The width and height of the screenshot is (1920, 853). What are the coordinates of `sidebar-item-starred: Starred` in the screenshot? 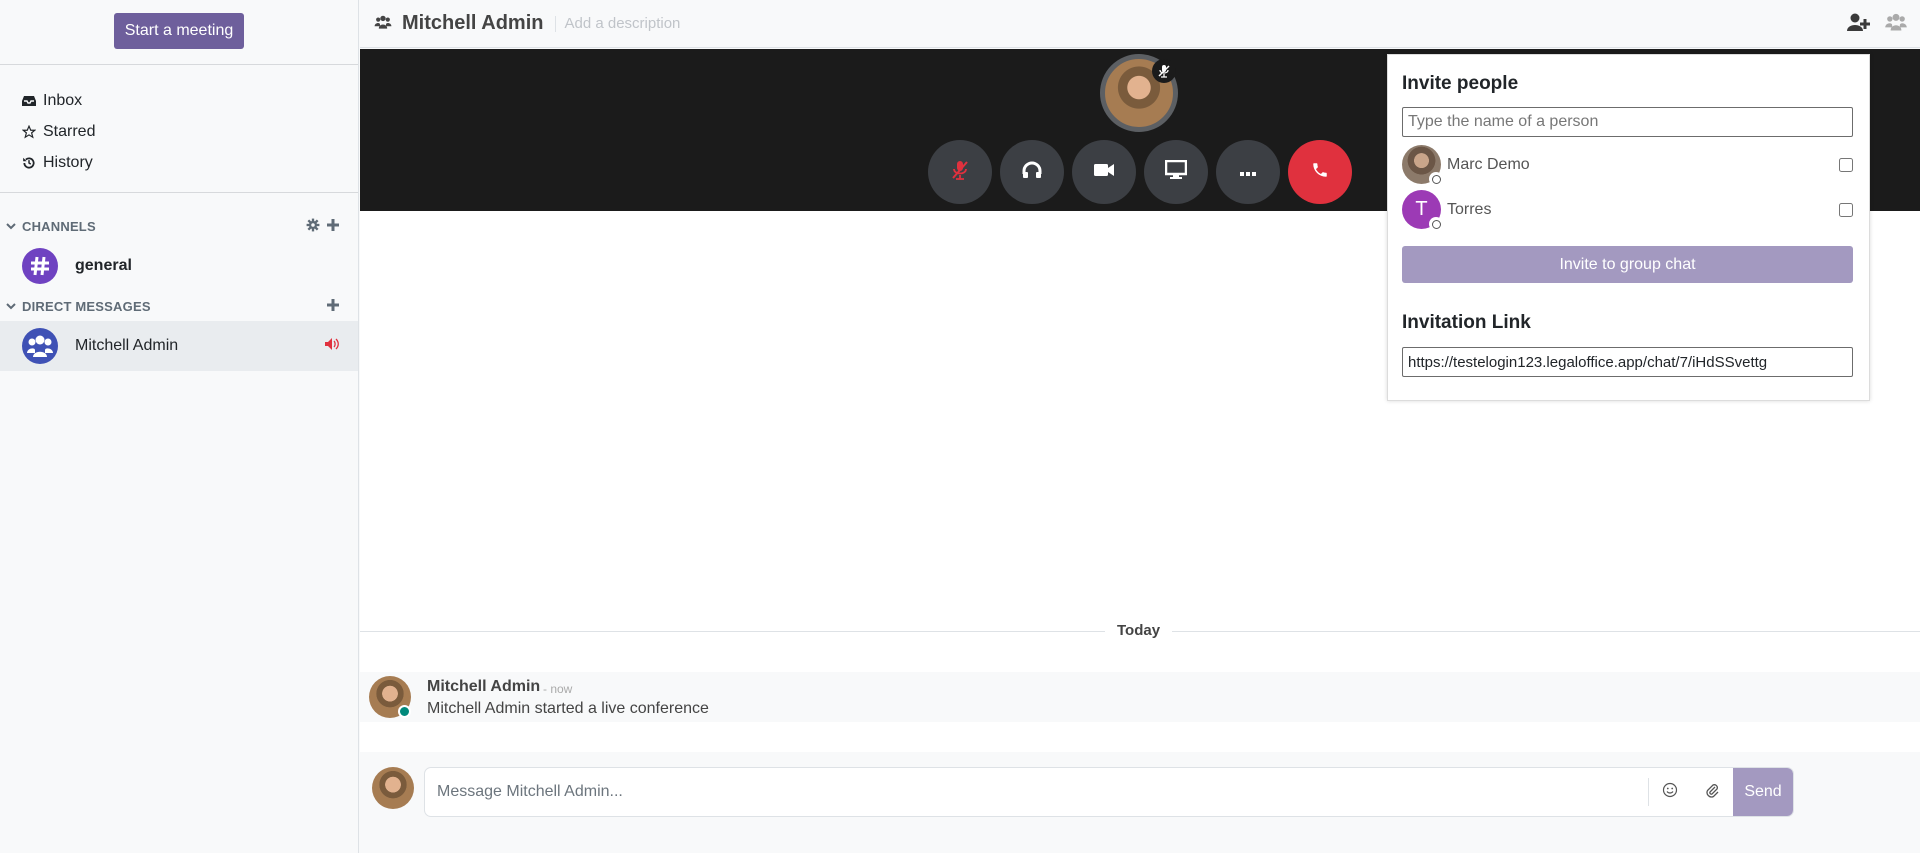 It's located at (179, 131).